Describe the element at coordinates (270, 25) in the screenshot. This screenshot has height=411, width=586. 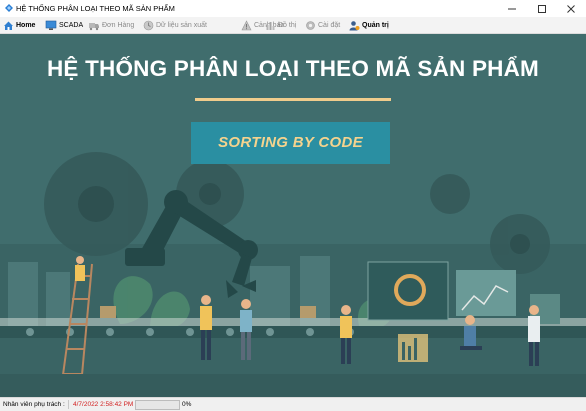
I see `chart-icon` at that location.